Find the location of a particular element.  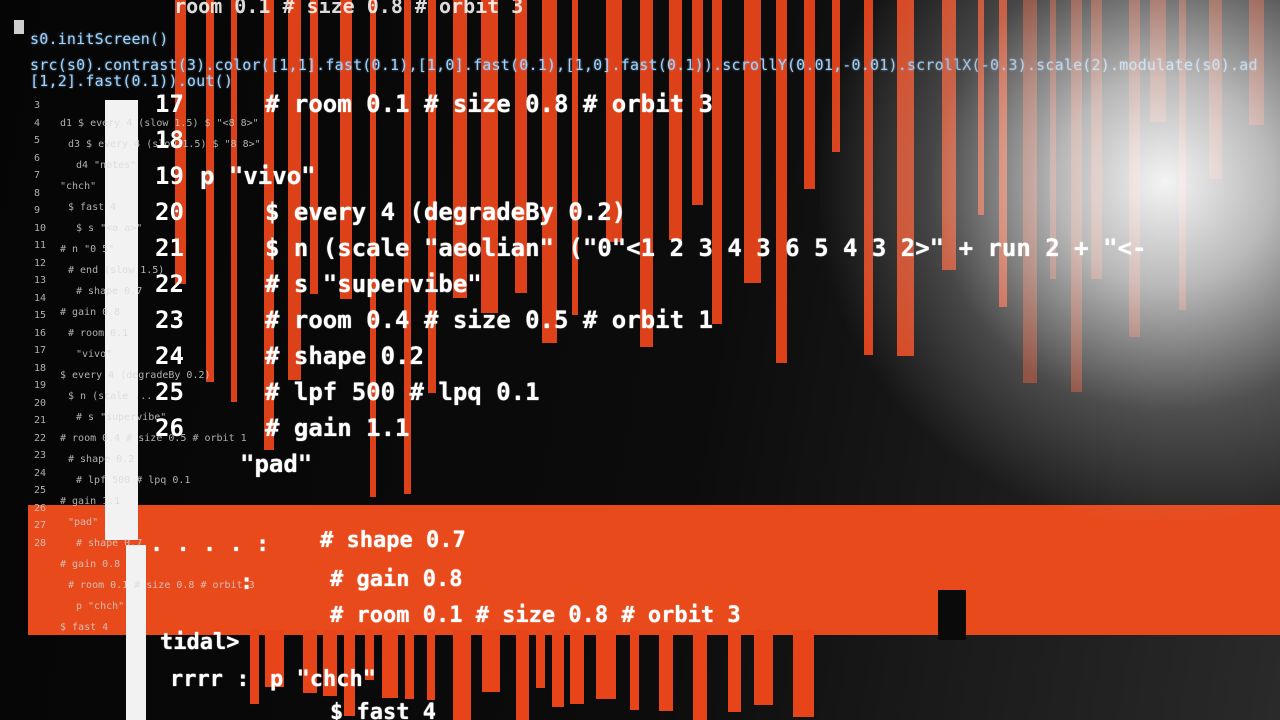

gutter-line-number: 6 is located at coordinates (37, 158).